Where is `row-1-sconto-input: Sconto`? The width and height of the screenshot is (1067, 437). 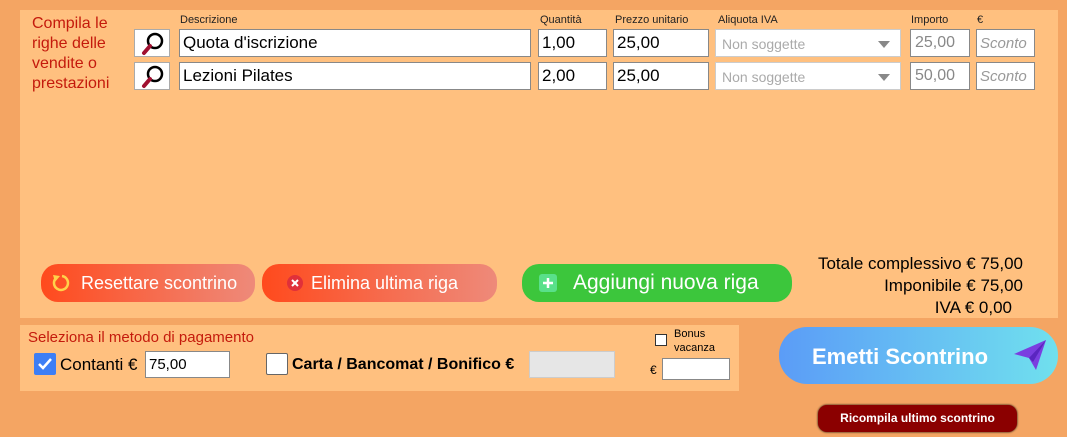 row-1-sconto-input: Sconto is located at coordinates (1005, 43).